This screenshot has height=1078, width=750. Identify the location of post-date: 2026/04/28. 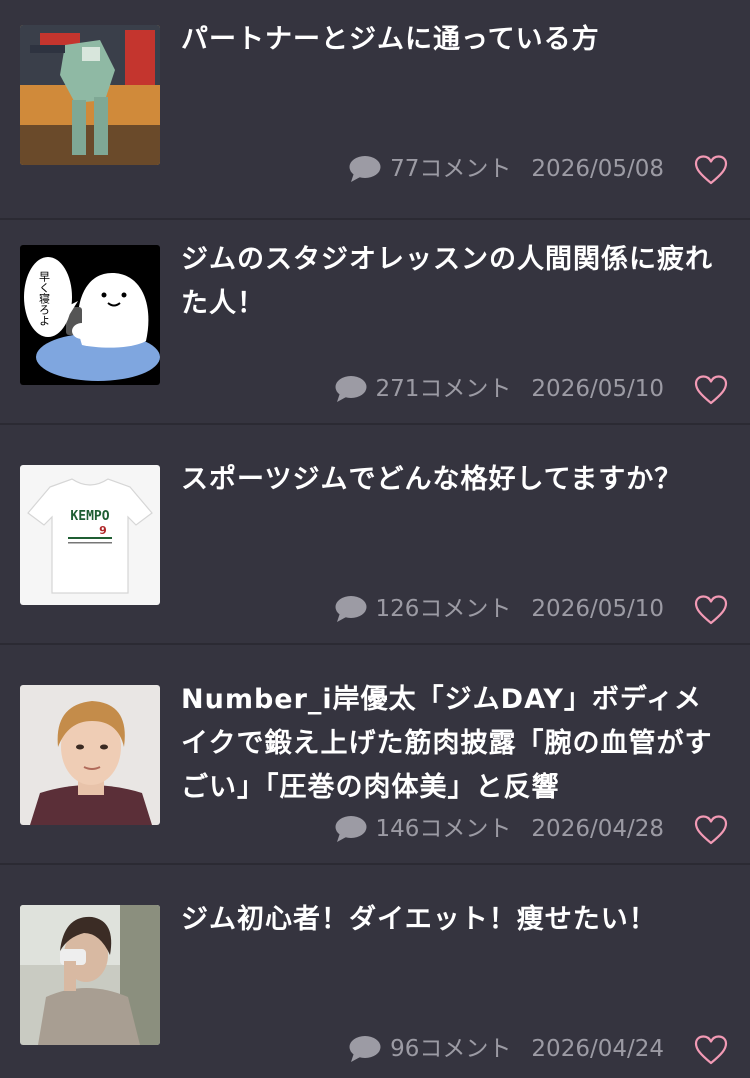
(597, 829).